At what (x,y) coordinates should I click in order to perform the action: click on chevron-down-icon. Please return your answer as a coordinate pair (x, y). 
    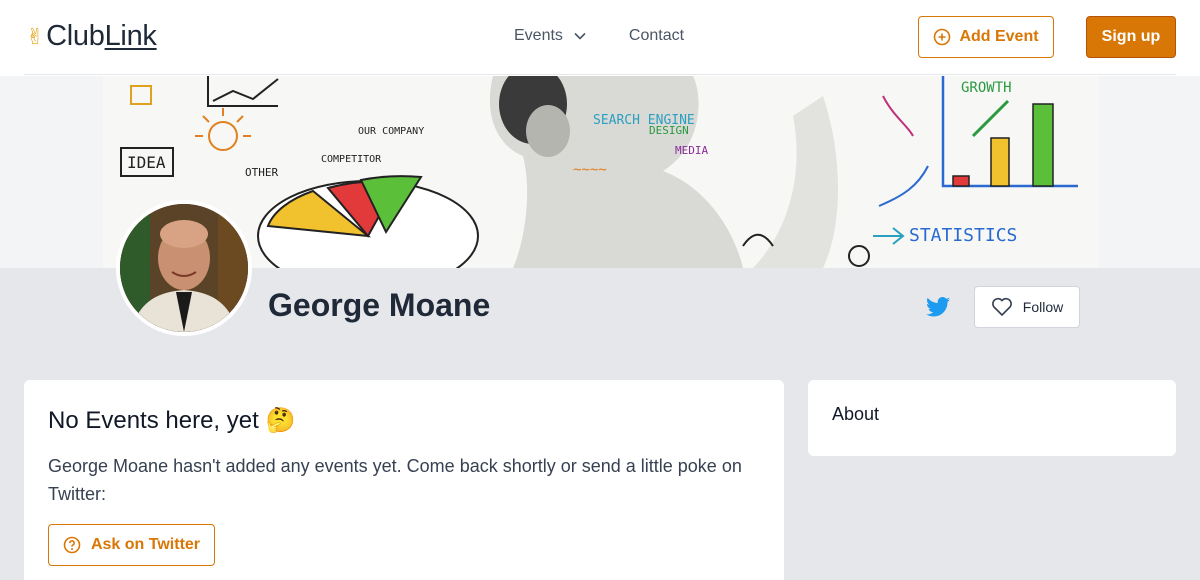
    Looking at the image, I should click on (580, 36).